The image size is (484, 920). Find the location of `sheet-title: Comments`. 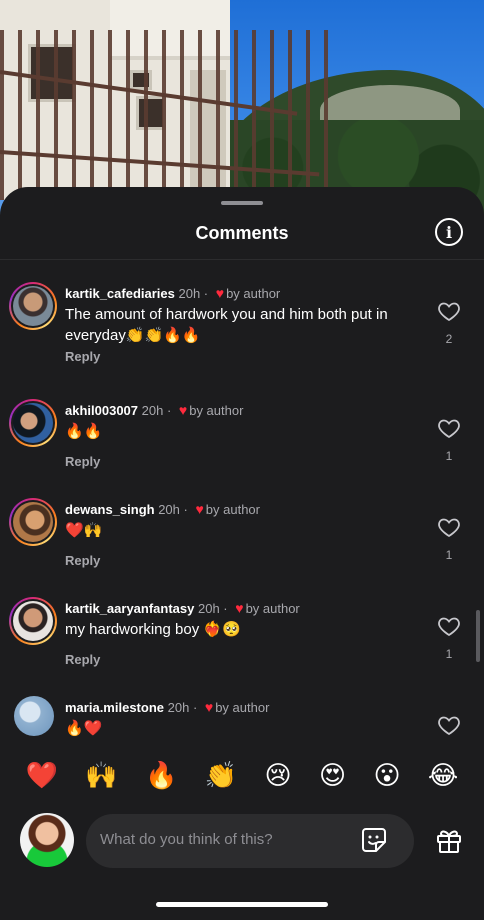

sheet-title: Comments is located at coordinates (242, 233).